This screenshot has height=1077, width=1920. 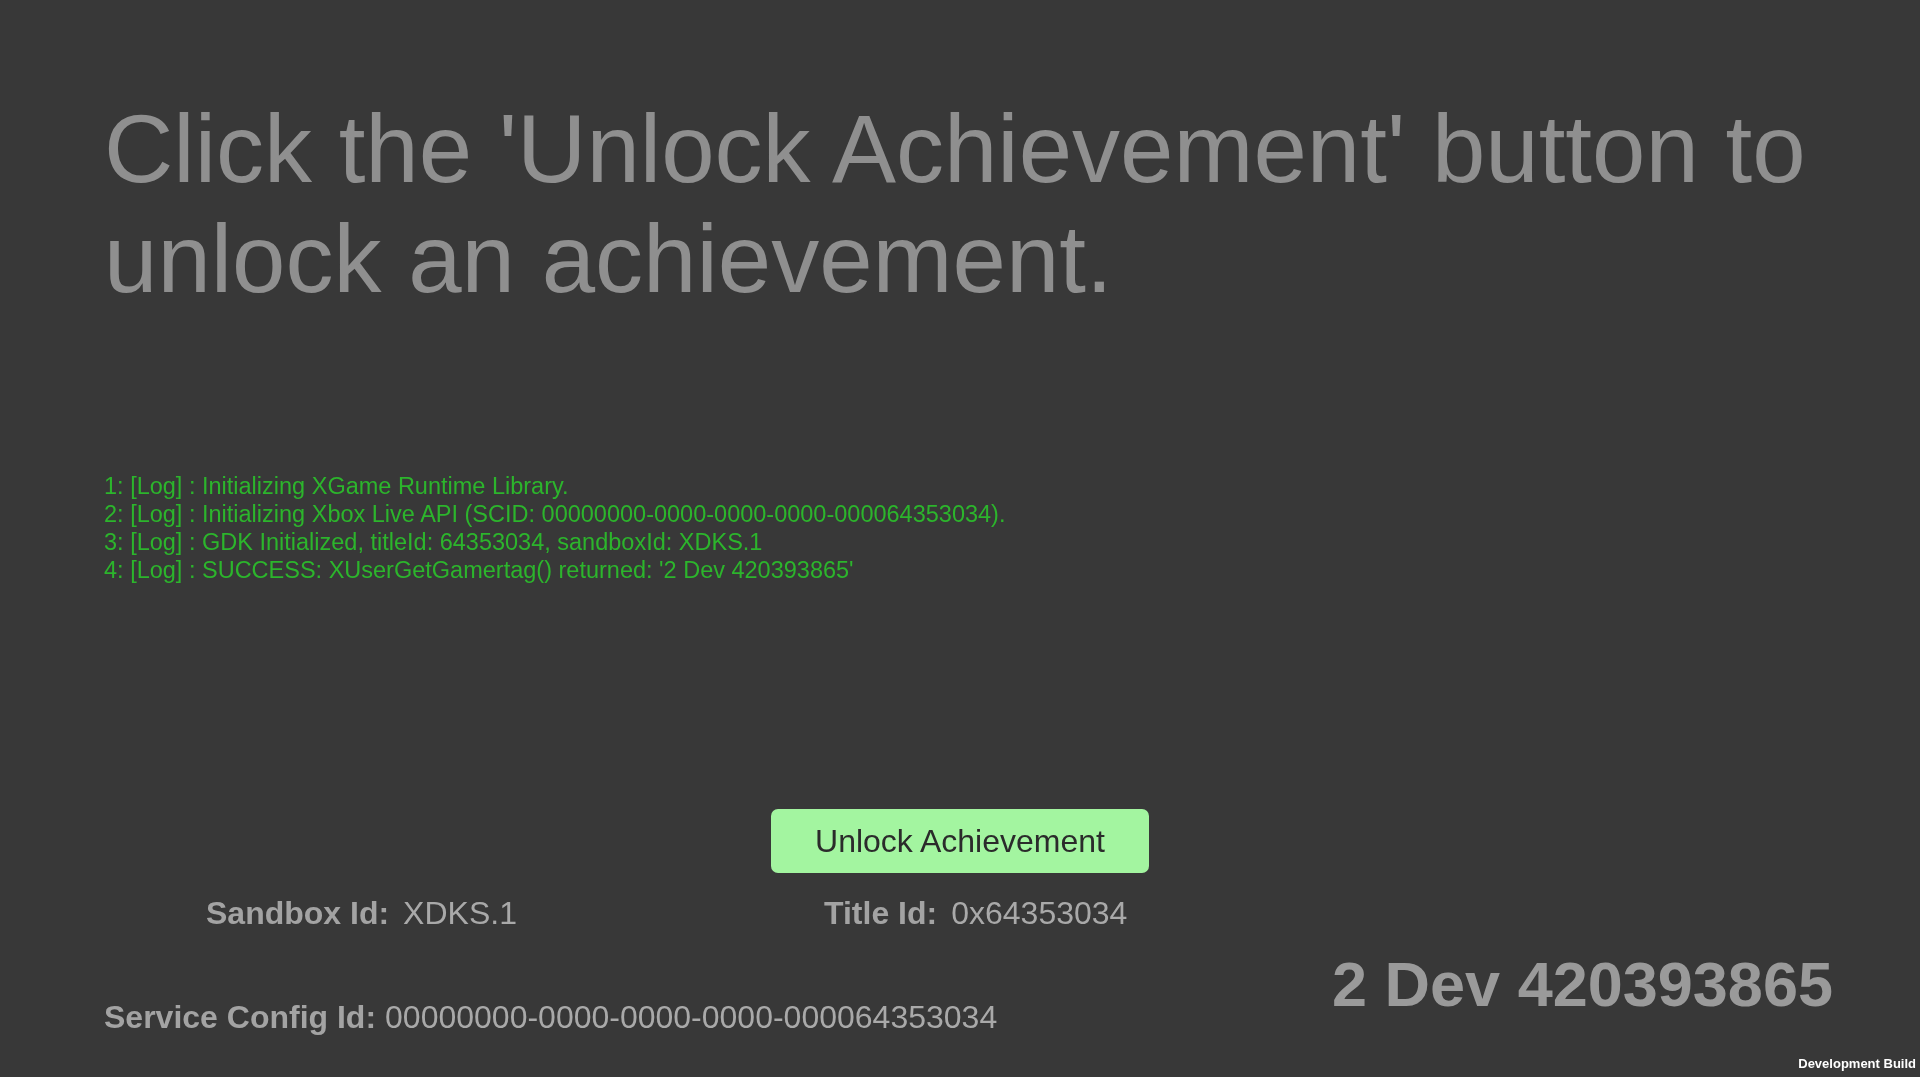 I want to click on id-value: XDKS.1, so click(x=460, y=913).